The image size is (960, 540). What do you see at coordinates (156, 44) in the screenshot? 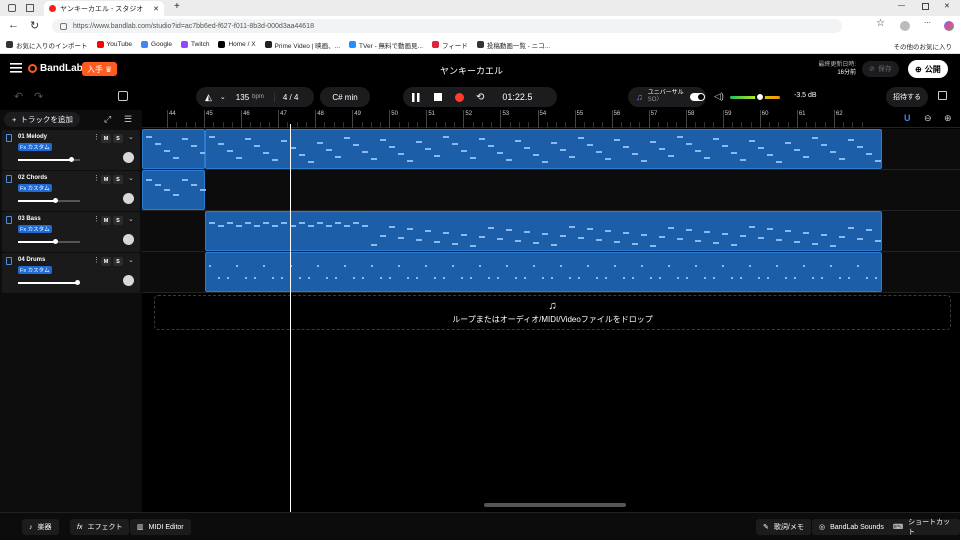
I see `bookmark-item: Google` at bounding box center [156, 44].